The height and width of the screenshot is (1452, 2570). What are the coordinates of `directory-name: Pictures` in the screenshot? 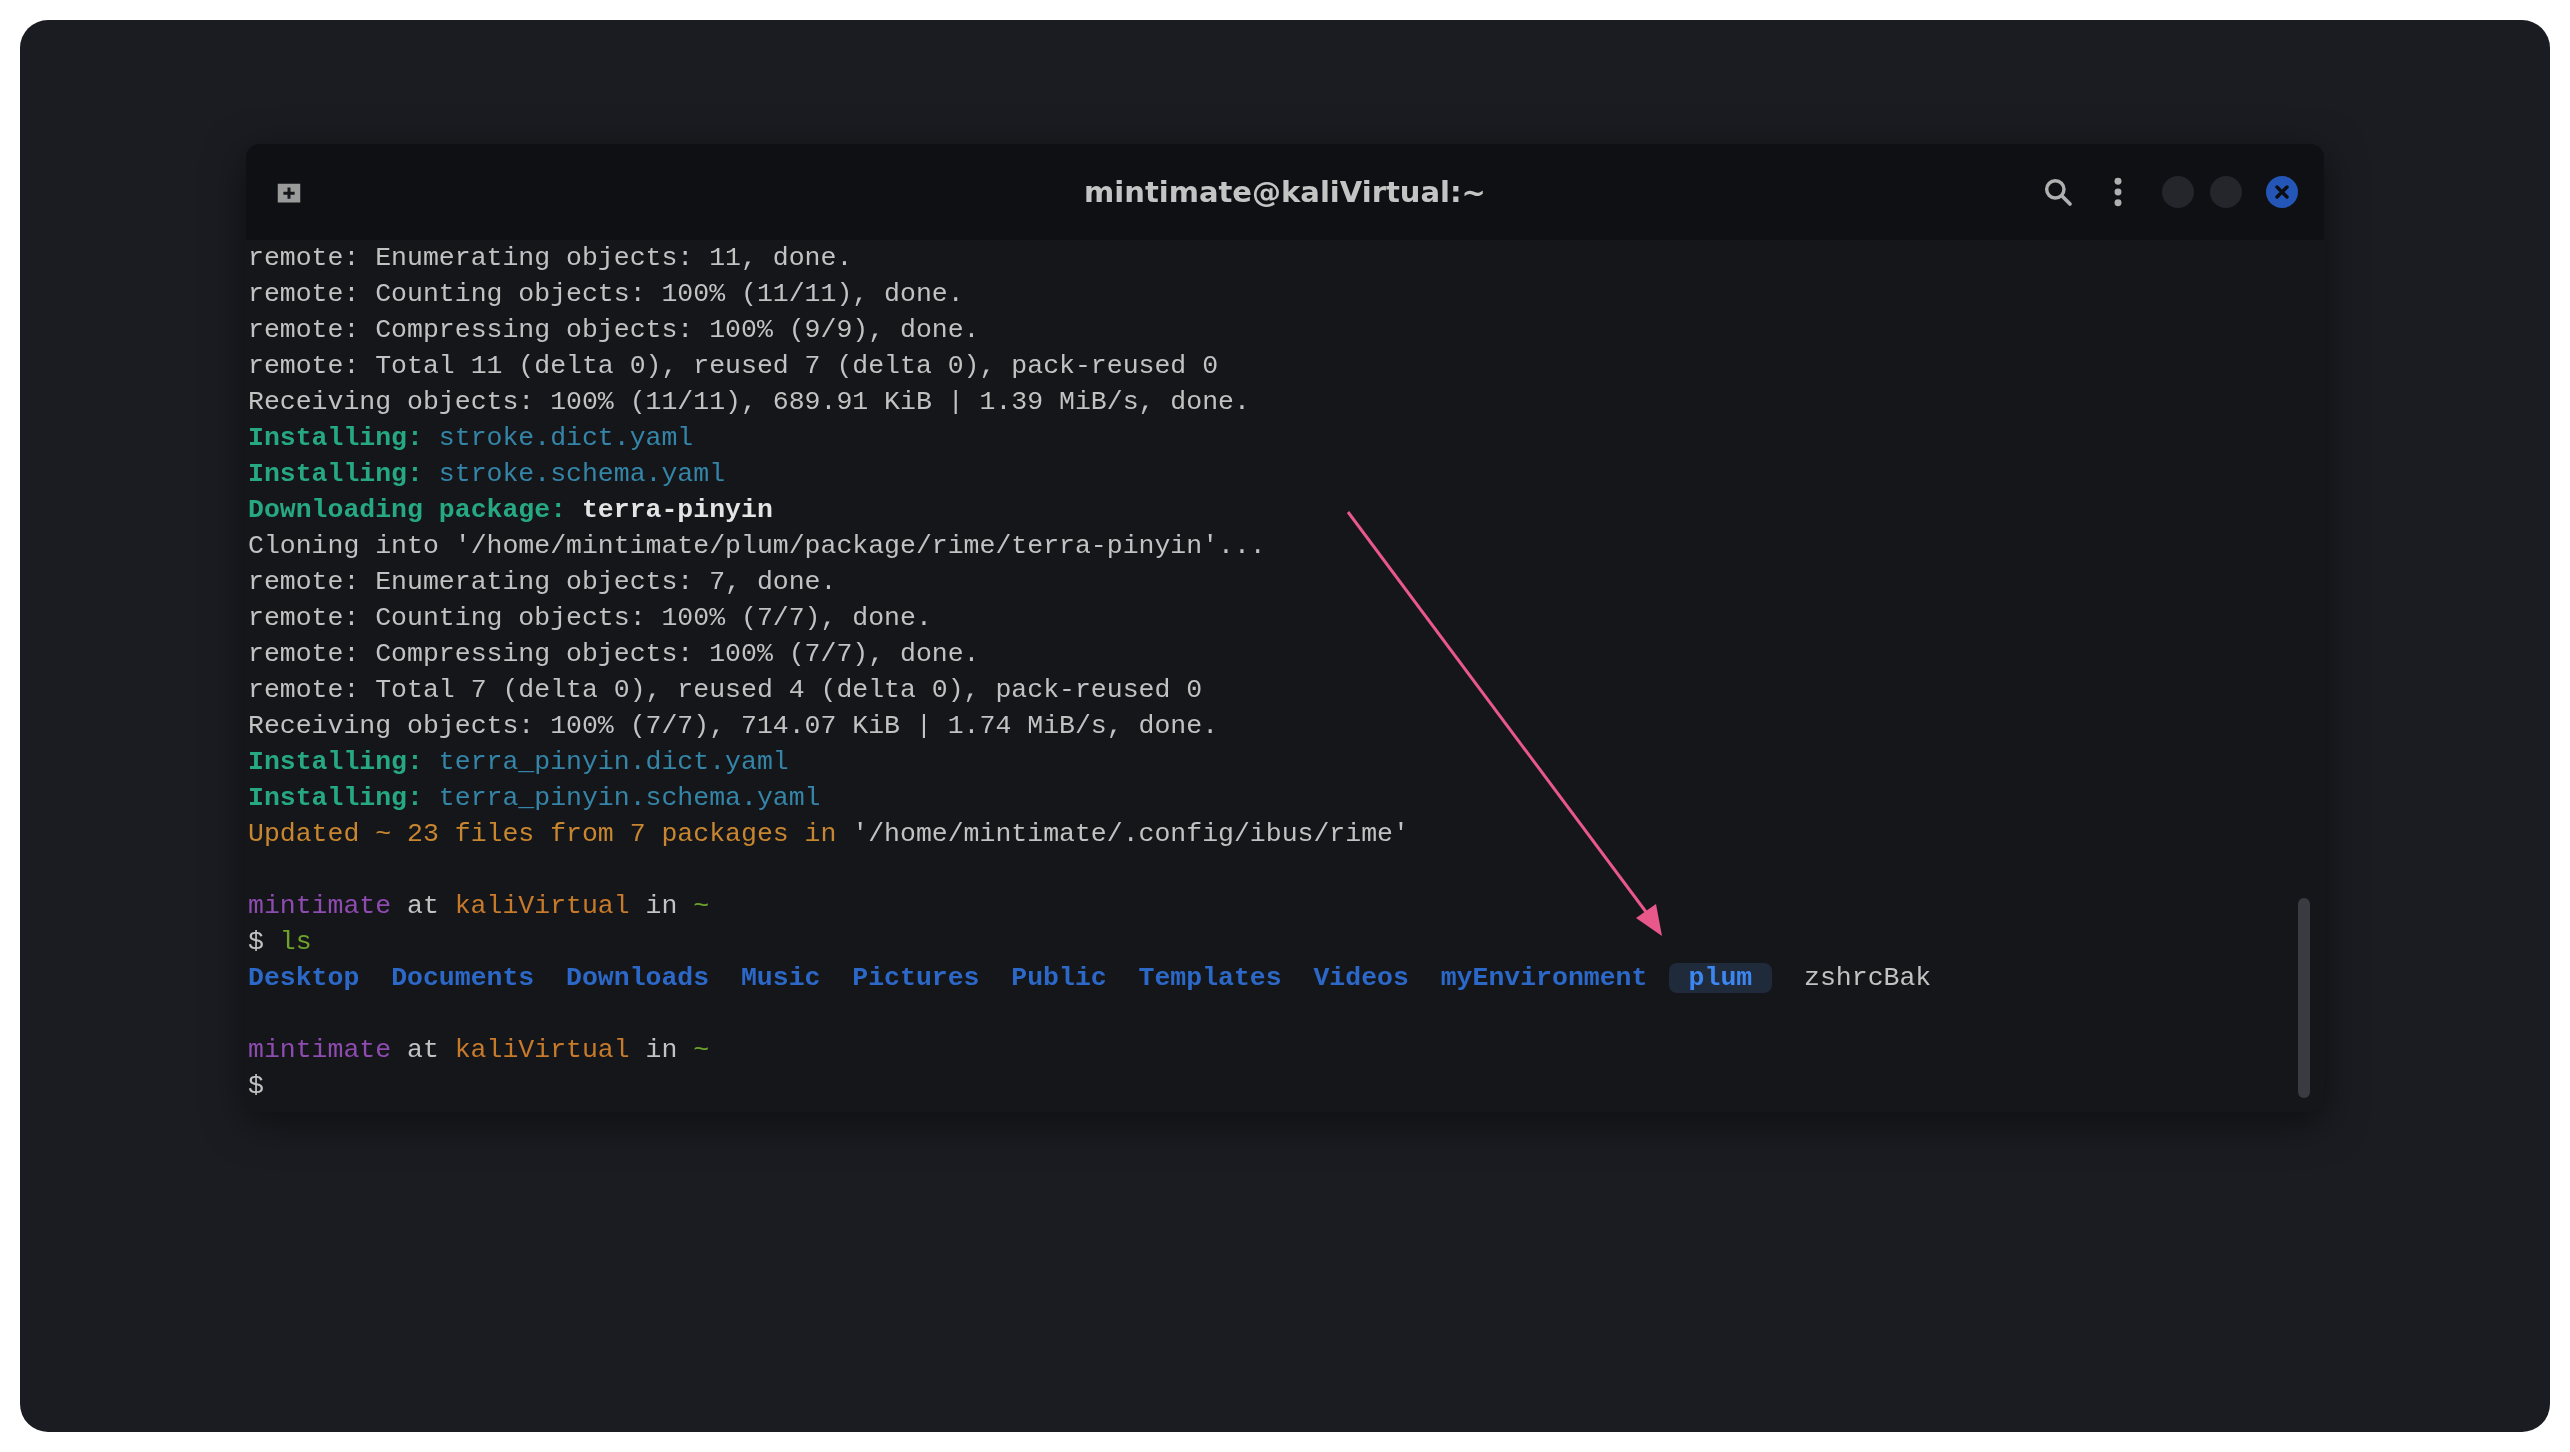 It's located at (916, 978).